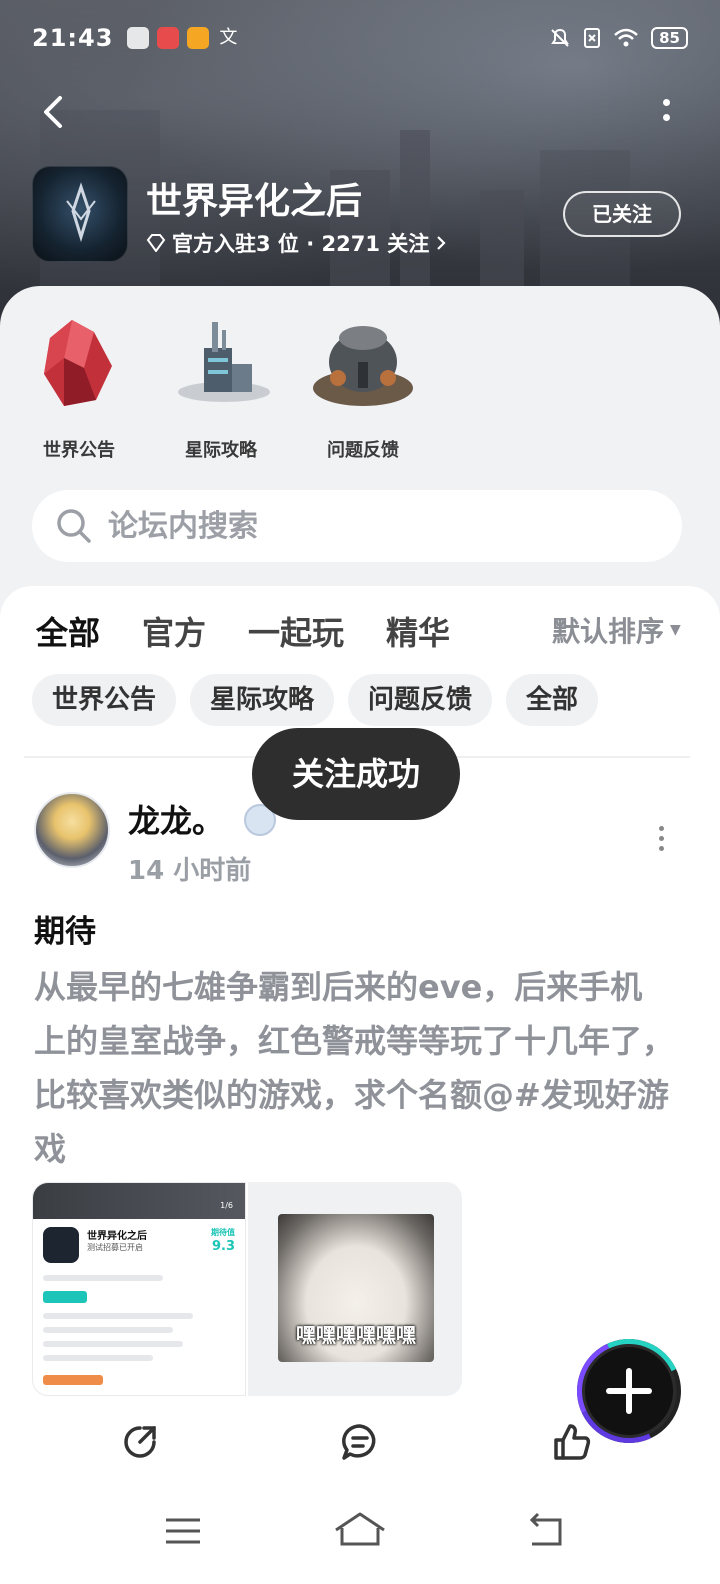 The height and width of the screenshot is (1584, 720). I want to click on husky-meme-image: 嘿嘿嘿嘿嘿嘿, so click(356, 1288).